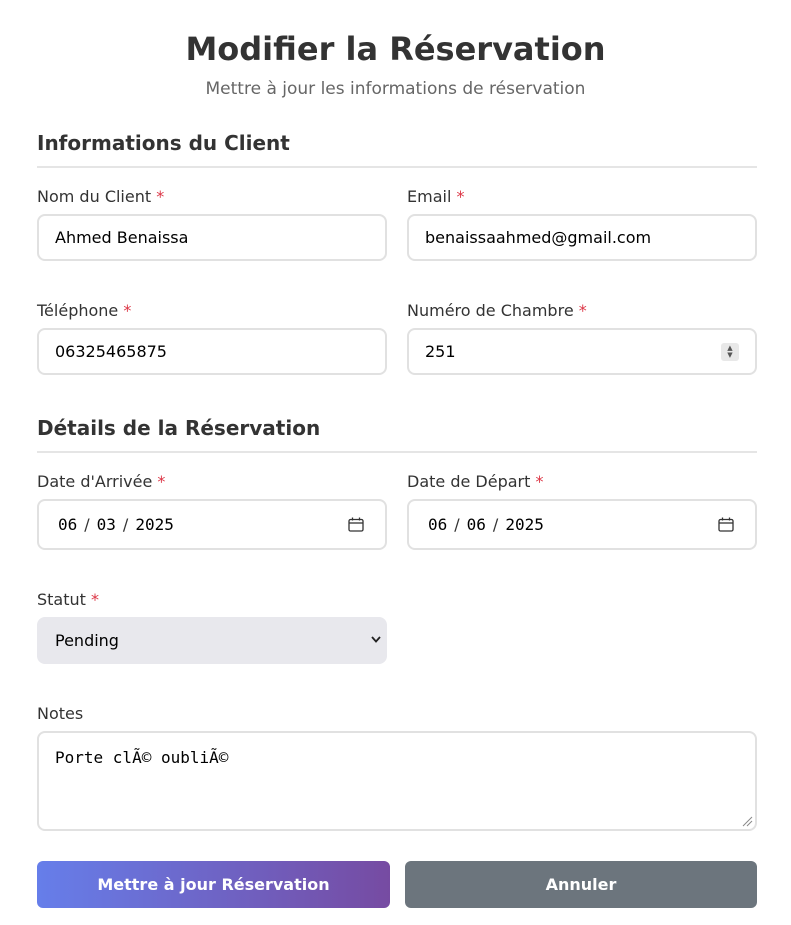  Describe the element at coordinates (212, 351) in the screenshot. I see `phone-input: 06325465875` at that location.